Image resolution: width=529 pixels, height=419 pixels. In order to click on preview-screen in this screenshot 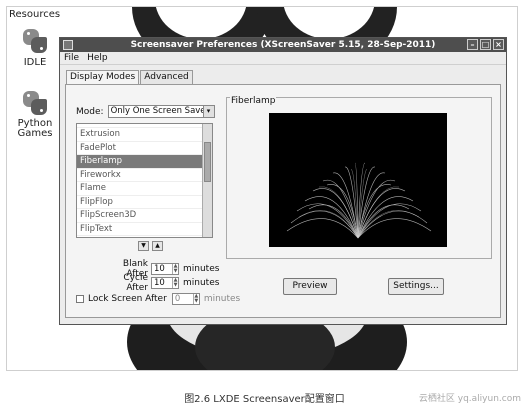, I will do `click(358, 180)`.